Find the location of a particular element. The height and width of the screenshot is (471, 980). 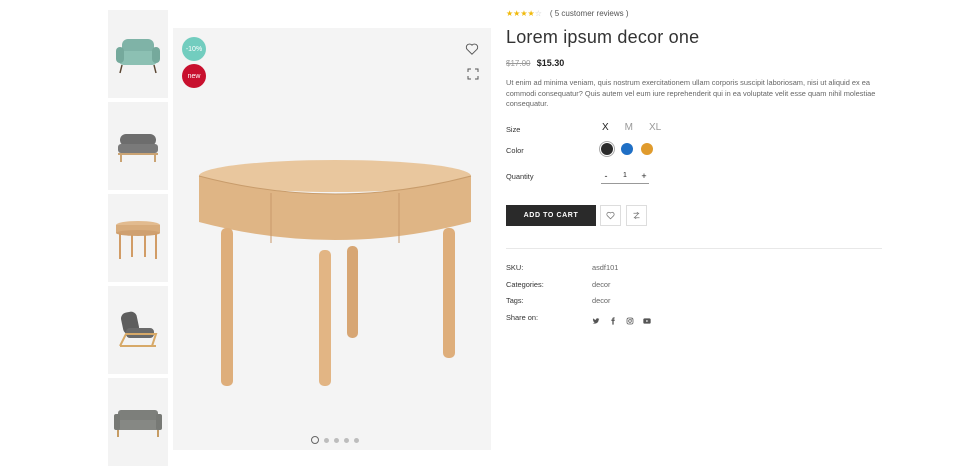

color-swatch-blue is located at coordinates (627, 149).